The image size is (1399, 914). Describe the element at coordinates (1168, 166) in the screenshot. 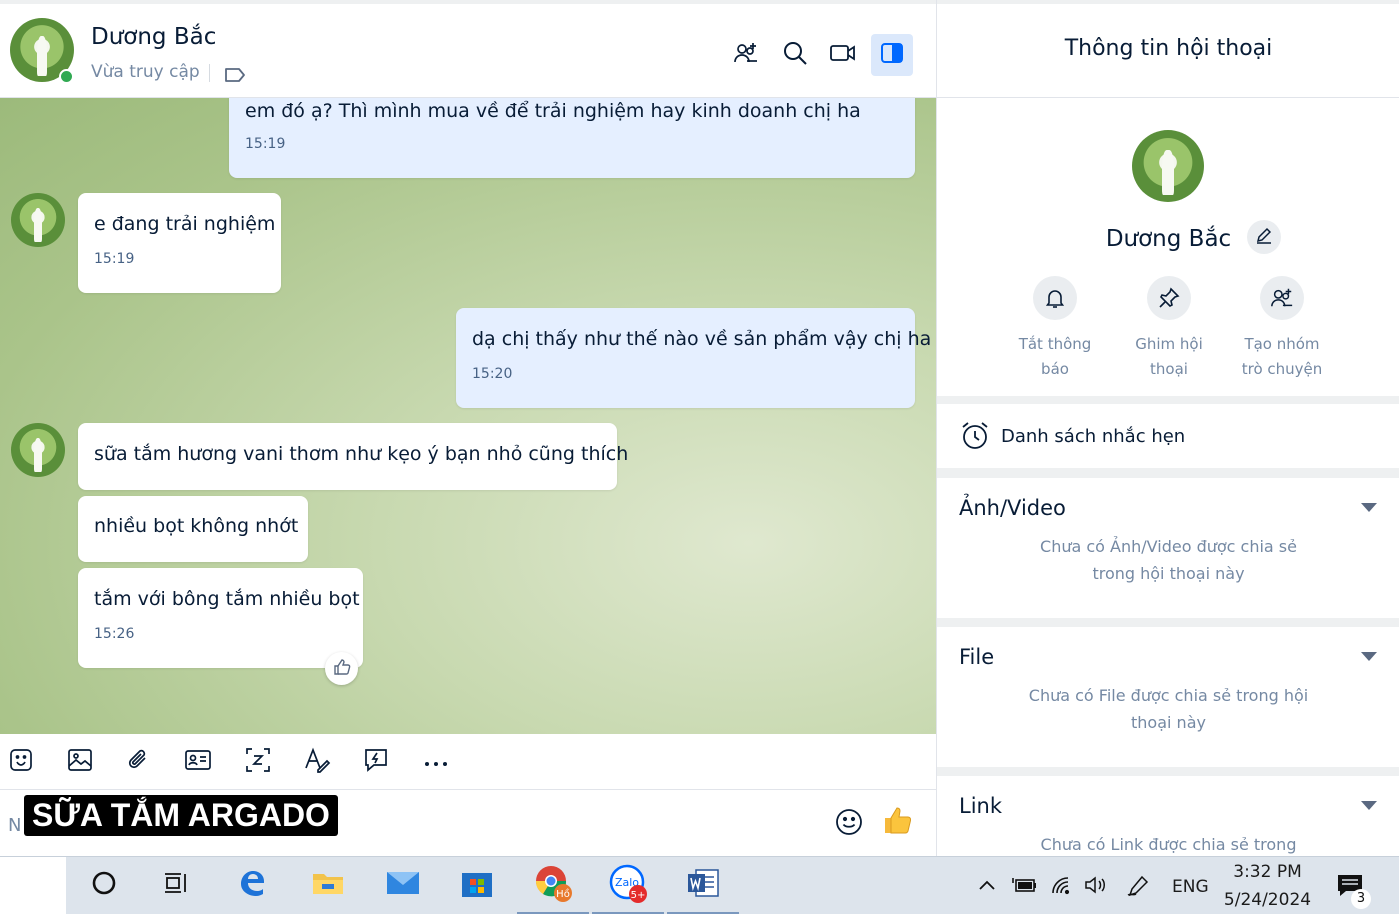

I see `profile-avatar` at that location.